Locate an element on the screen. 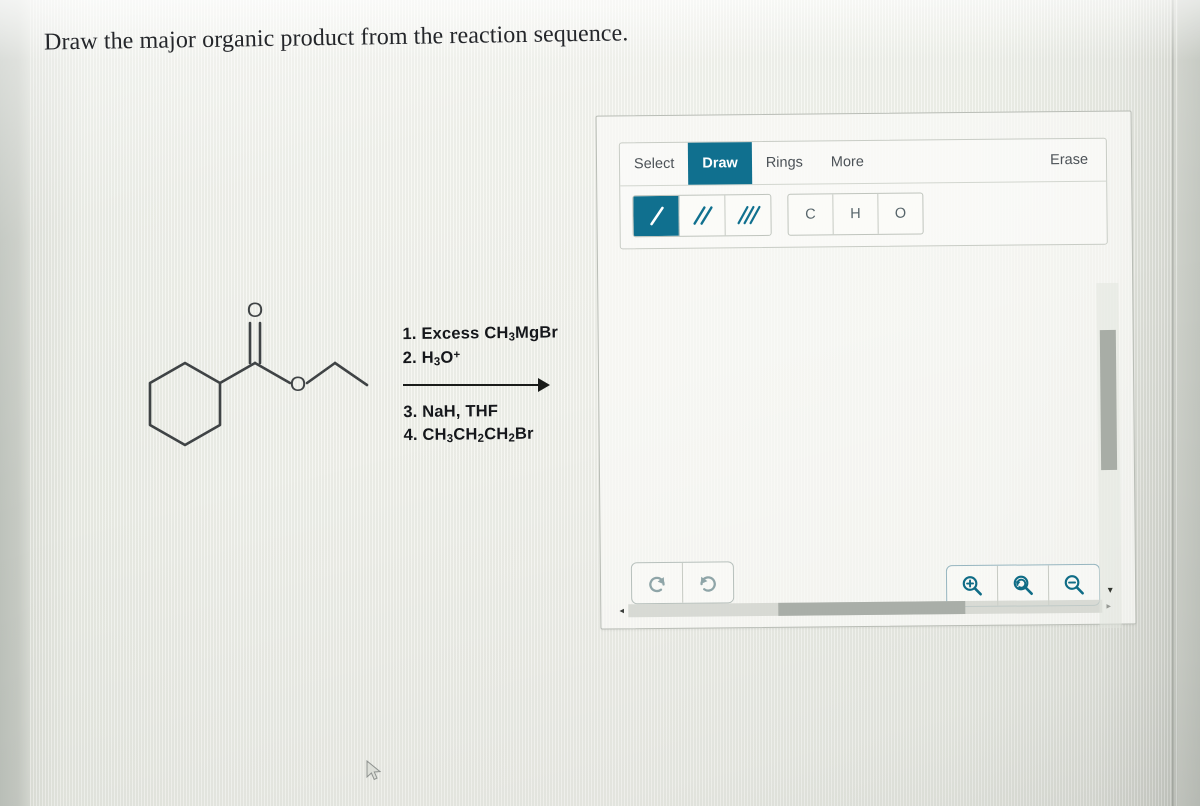 The image size is (1200, 806). history-button-group: Undo Redo is located at coordinates (682, 583).